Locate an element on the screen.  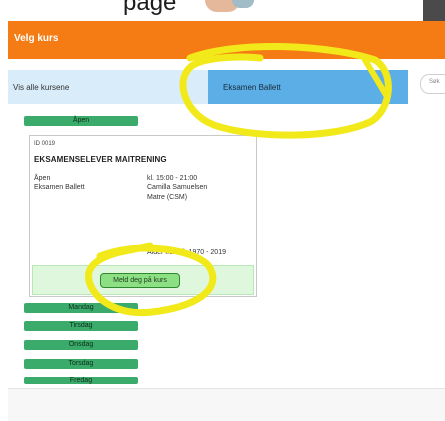
page-title: Velg kurs is located at coordinates (36, 38).